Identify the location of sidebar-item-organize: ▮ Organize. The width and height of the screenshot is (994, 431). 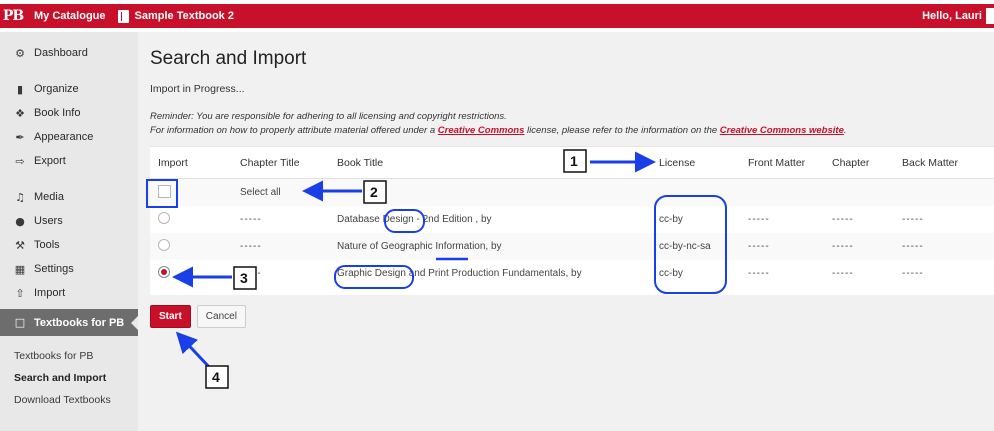
(69, 89).